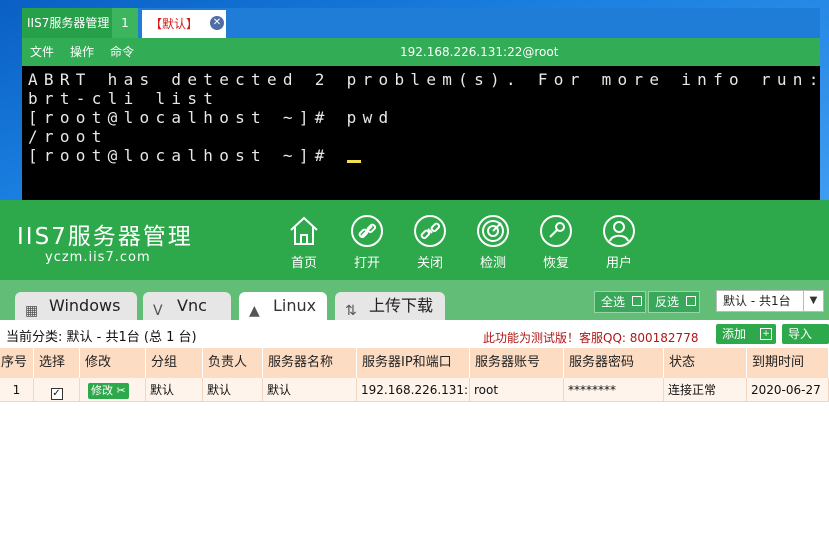 The width and height of the screenshot is (829, 551). I want to click on col-server-ip: 服务器IP和端口, so click(413, 363).